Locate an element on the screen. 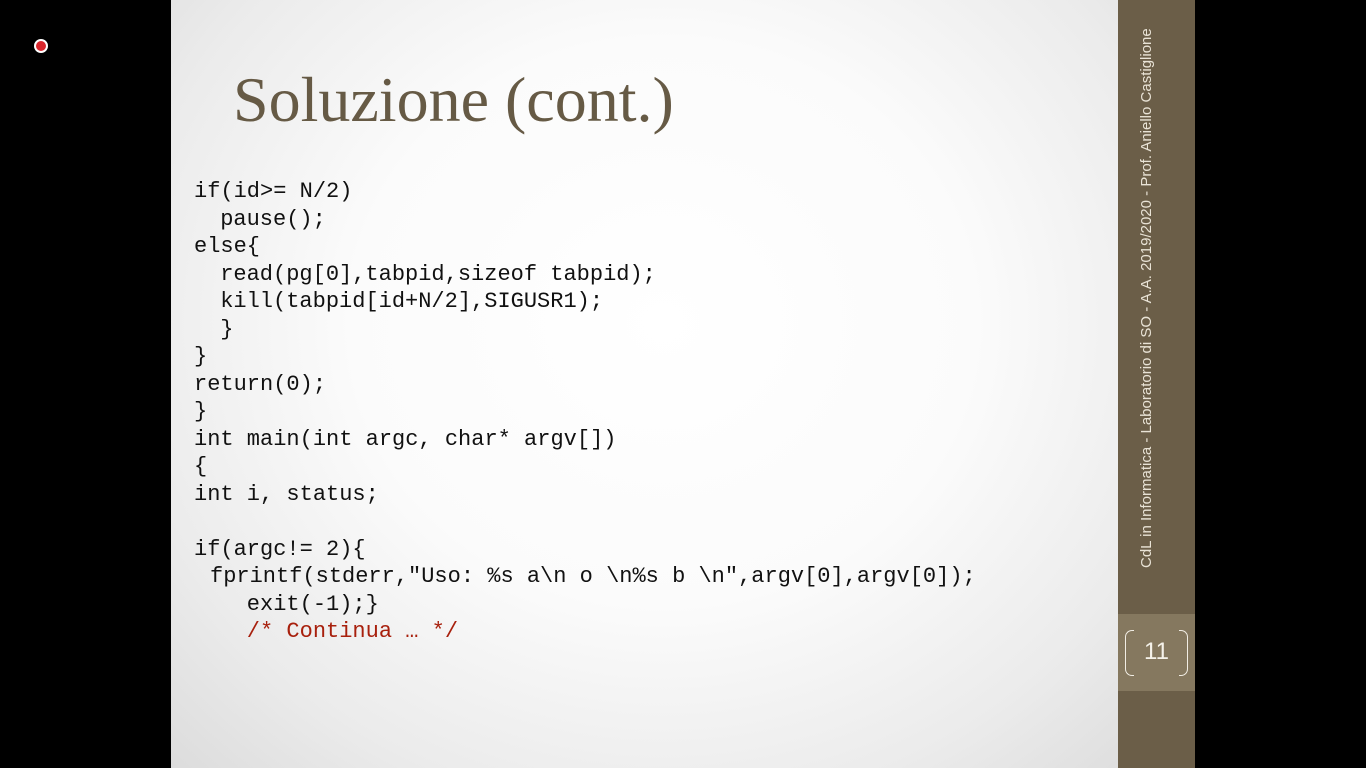 Image resolution: width=1366 pixels, height=768 pixels. code-line: int main(int argc, char* argv[]) is located at coordinates (405, 439).